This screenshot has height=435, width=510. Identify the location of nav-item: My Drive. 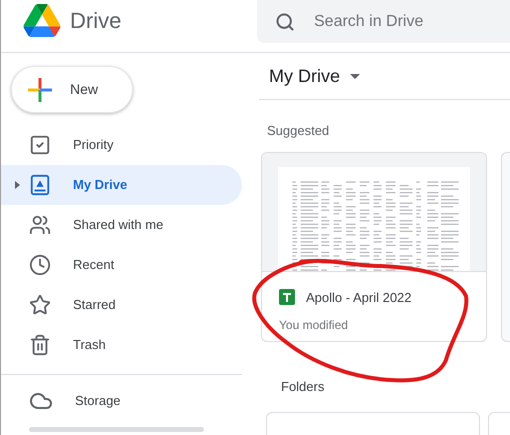
(121, 185).